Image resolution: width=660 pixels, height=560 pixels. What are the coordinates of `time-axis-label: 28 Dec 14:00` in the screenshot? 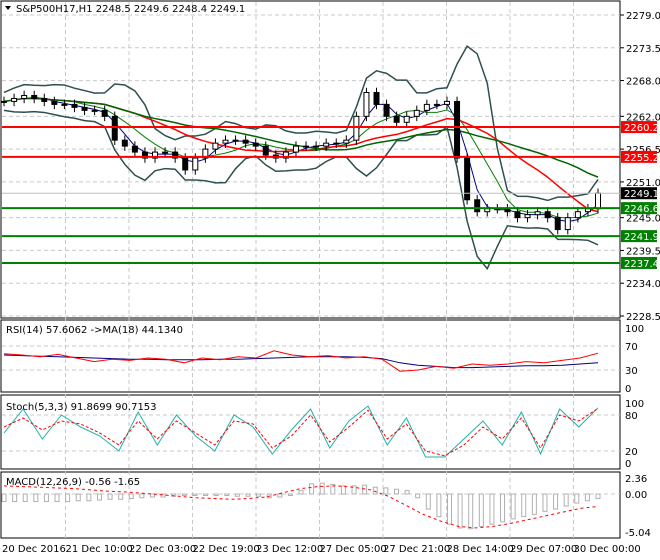 It's located at (480, 549).